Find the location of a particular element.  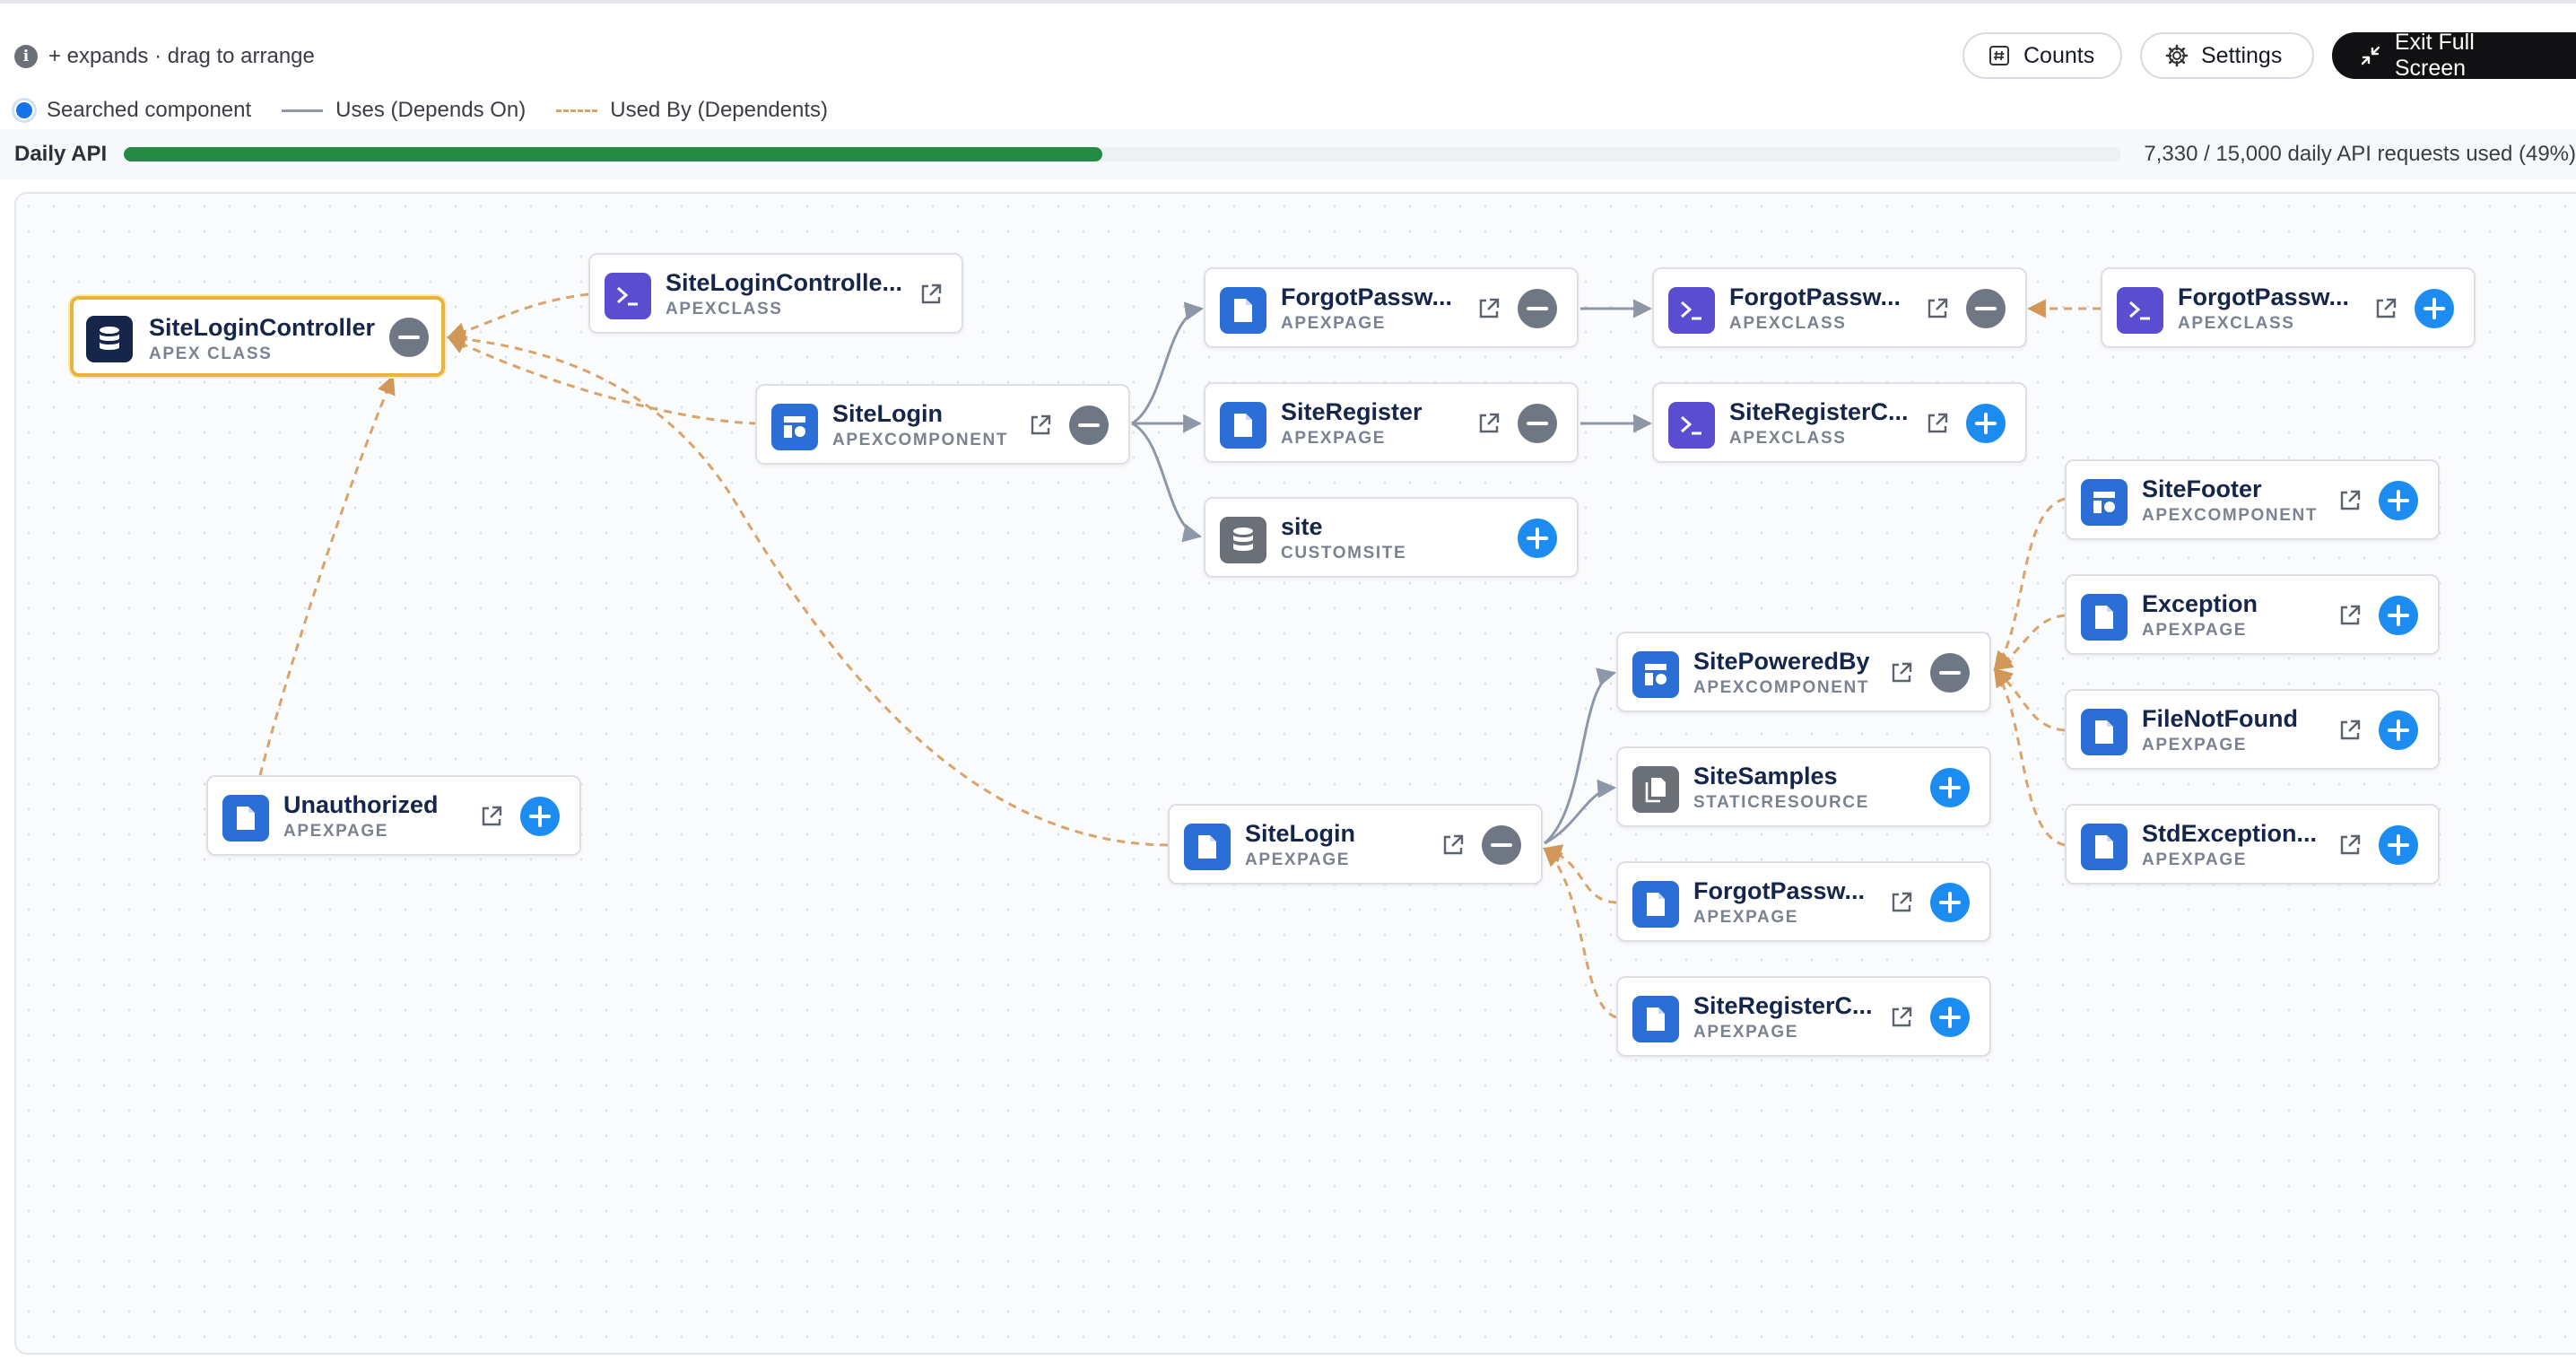

node-controller-class: SiteLoginControlle... APEXCLASS is located at coordinates (775, 293).